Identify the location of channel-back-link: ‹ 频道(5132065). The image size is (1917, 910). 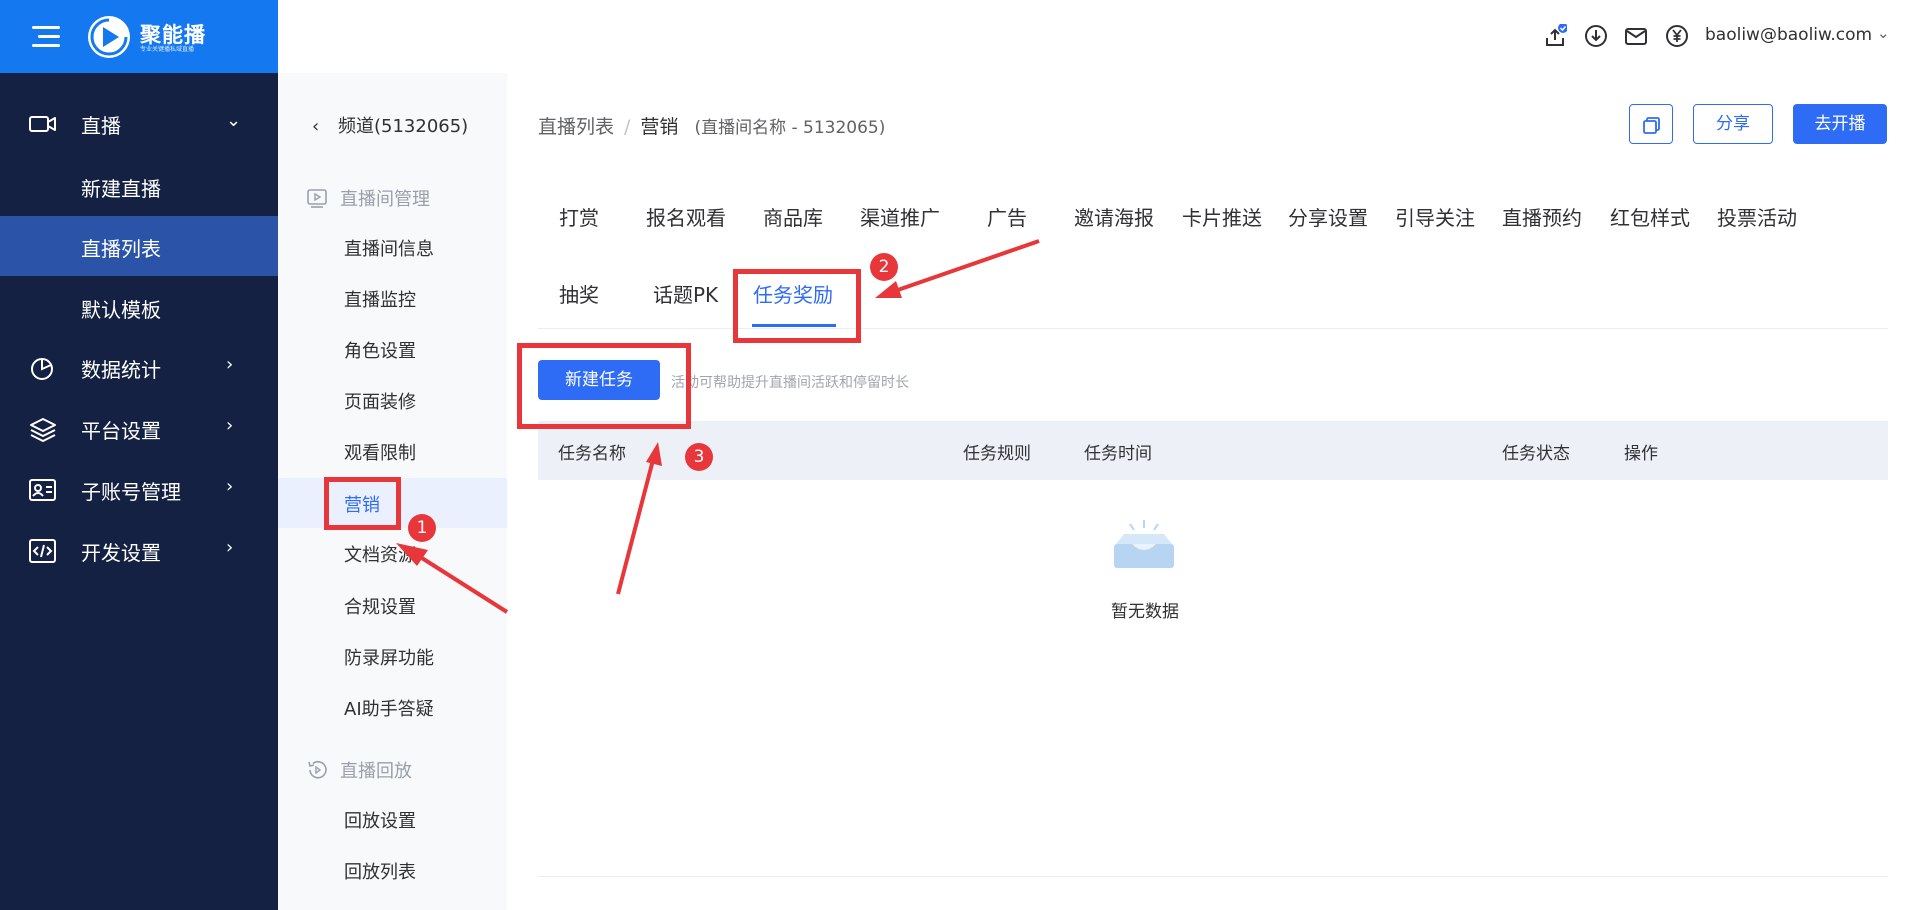
(390, 125).